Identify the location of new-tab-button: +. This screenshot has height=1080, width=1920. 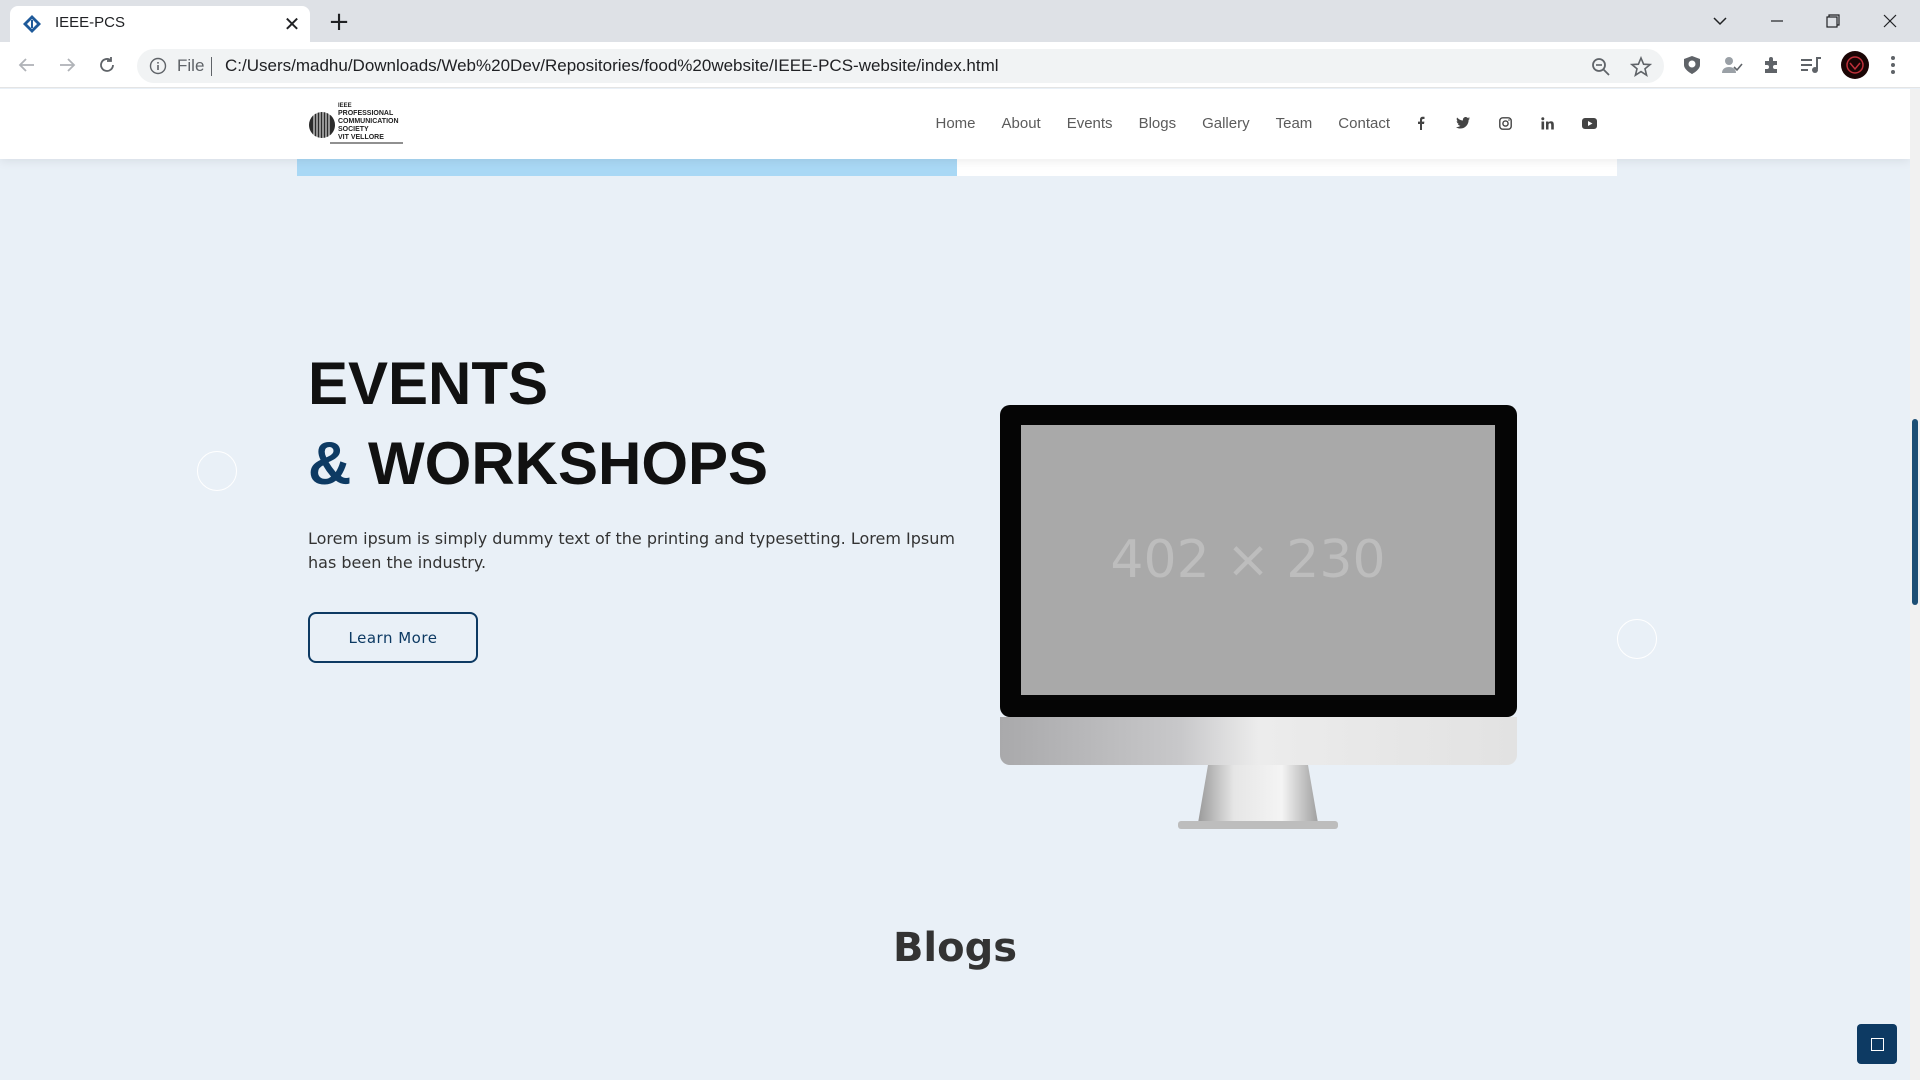
(339, 22).